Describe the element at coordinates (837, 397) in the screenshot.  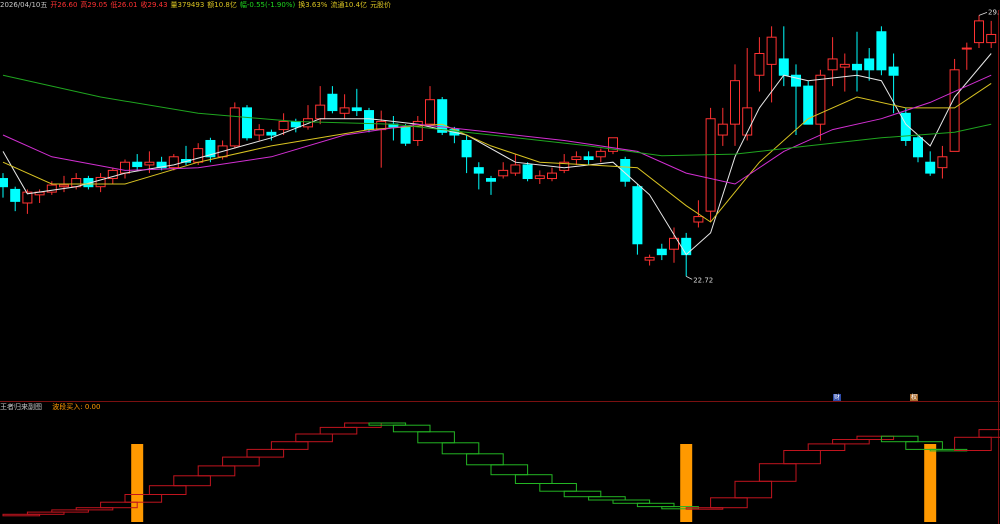
I see `flag-finance-badge: 财` at that location.